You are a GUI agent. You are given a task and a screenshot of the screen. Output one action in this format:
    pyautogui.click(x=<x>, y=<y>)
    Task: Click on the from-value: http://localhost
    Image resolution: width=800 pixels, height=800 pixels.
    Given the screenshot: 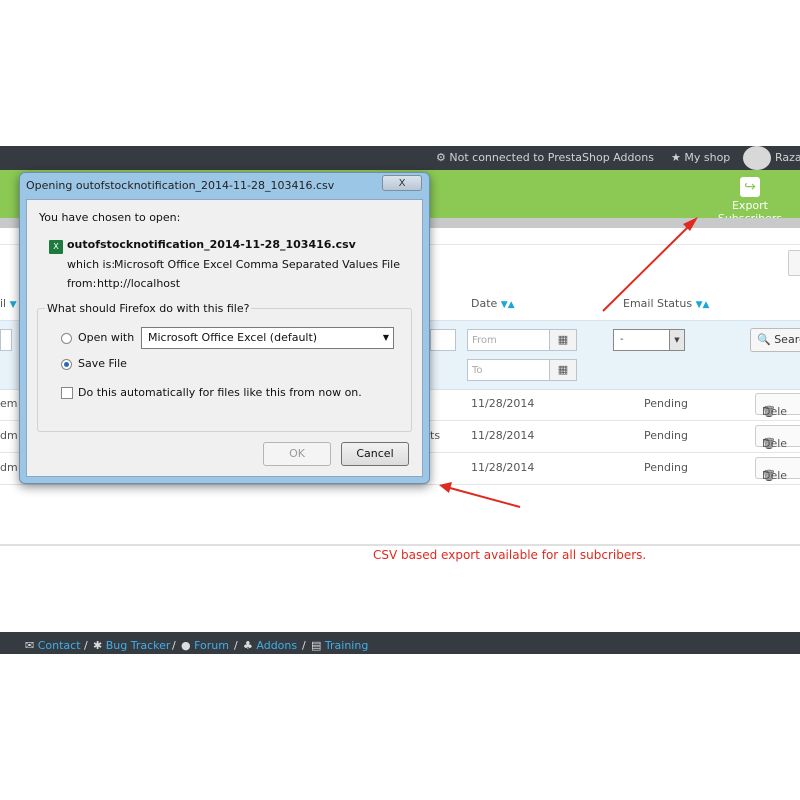 What is the action you would take?
    pyautogui.click(x=139, y=283)
    